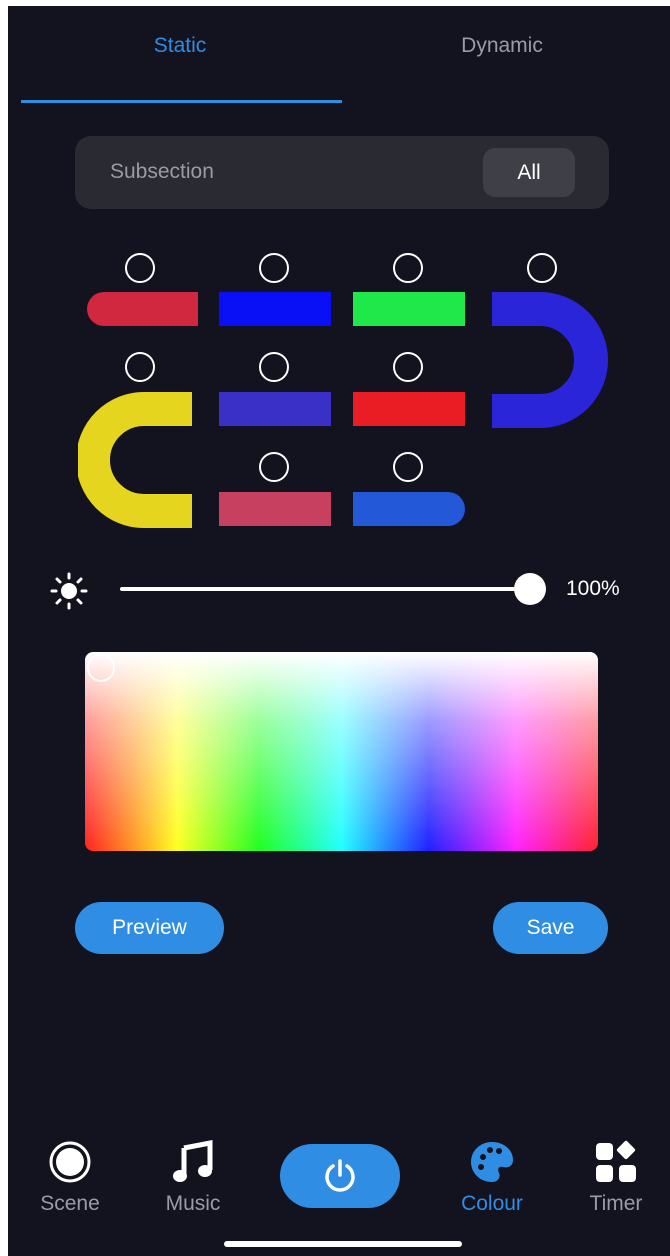  What do you see at coordinates (193, 1161) in the screenshot?
I see `music-note-icon` at bounding box center [193, 1161].